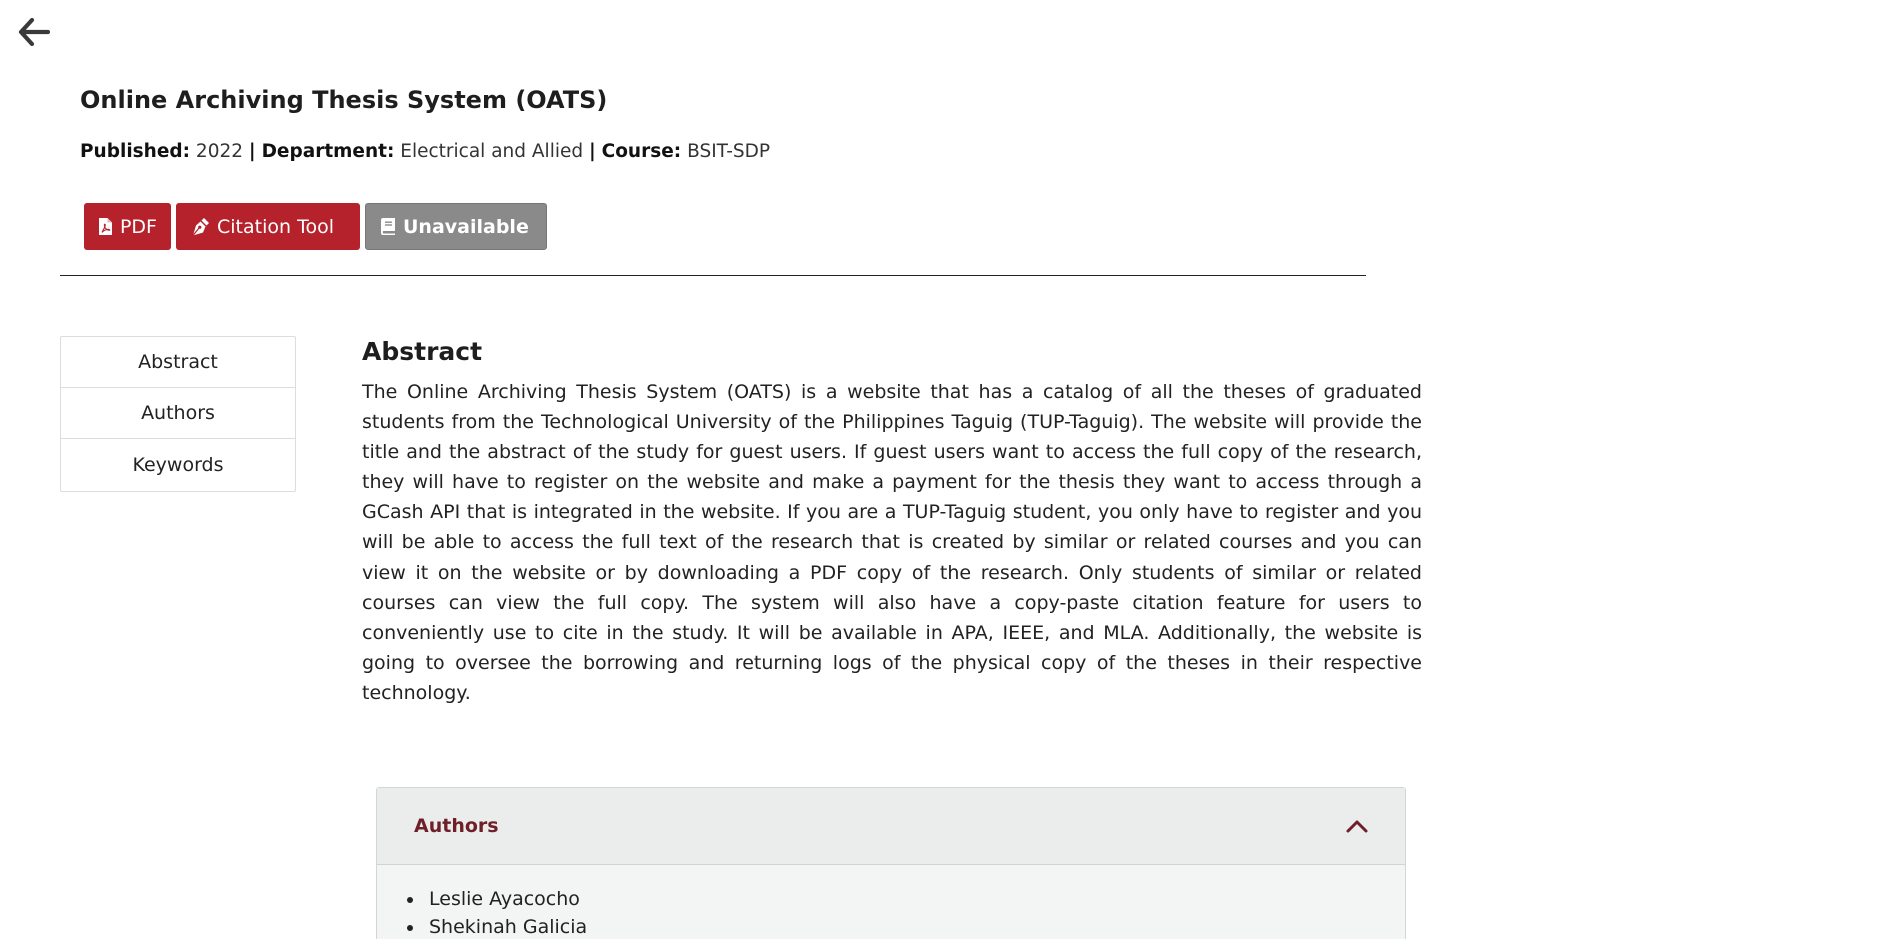  Describe the element at coordinates (344, 100) in the screenshot. I see `thesis-title: Online Archiving Thesis System (OATS)` at that location.